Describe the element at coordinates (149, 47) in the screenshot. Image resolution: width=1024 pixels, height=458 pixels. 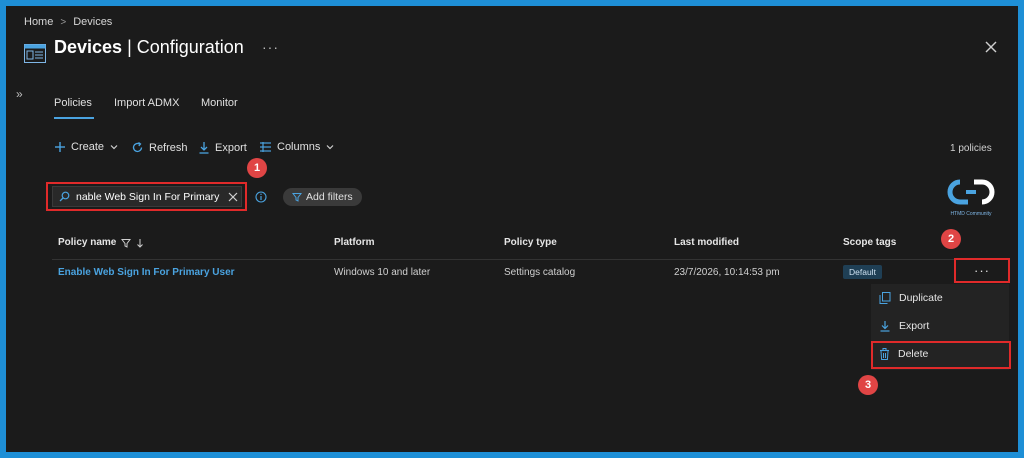
I see `page-title: Devices | Configuration` at that location.